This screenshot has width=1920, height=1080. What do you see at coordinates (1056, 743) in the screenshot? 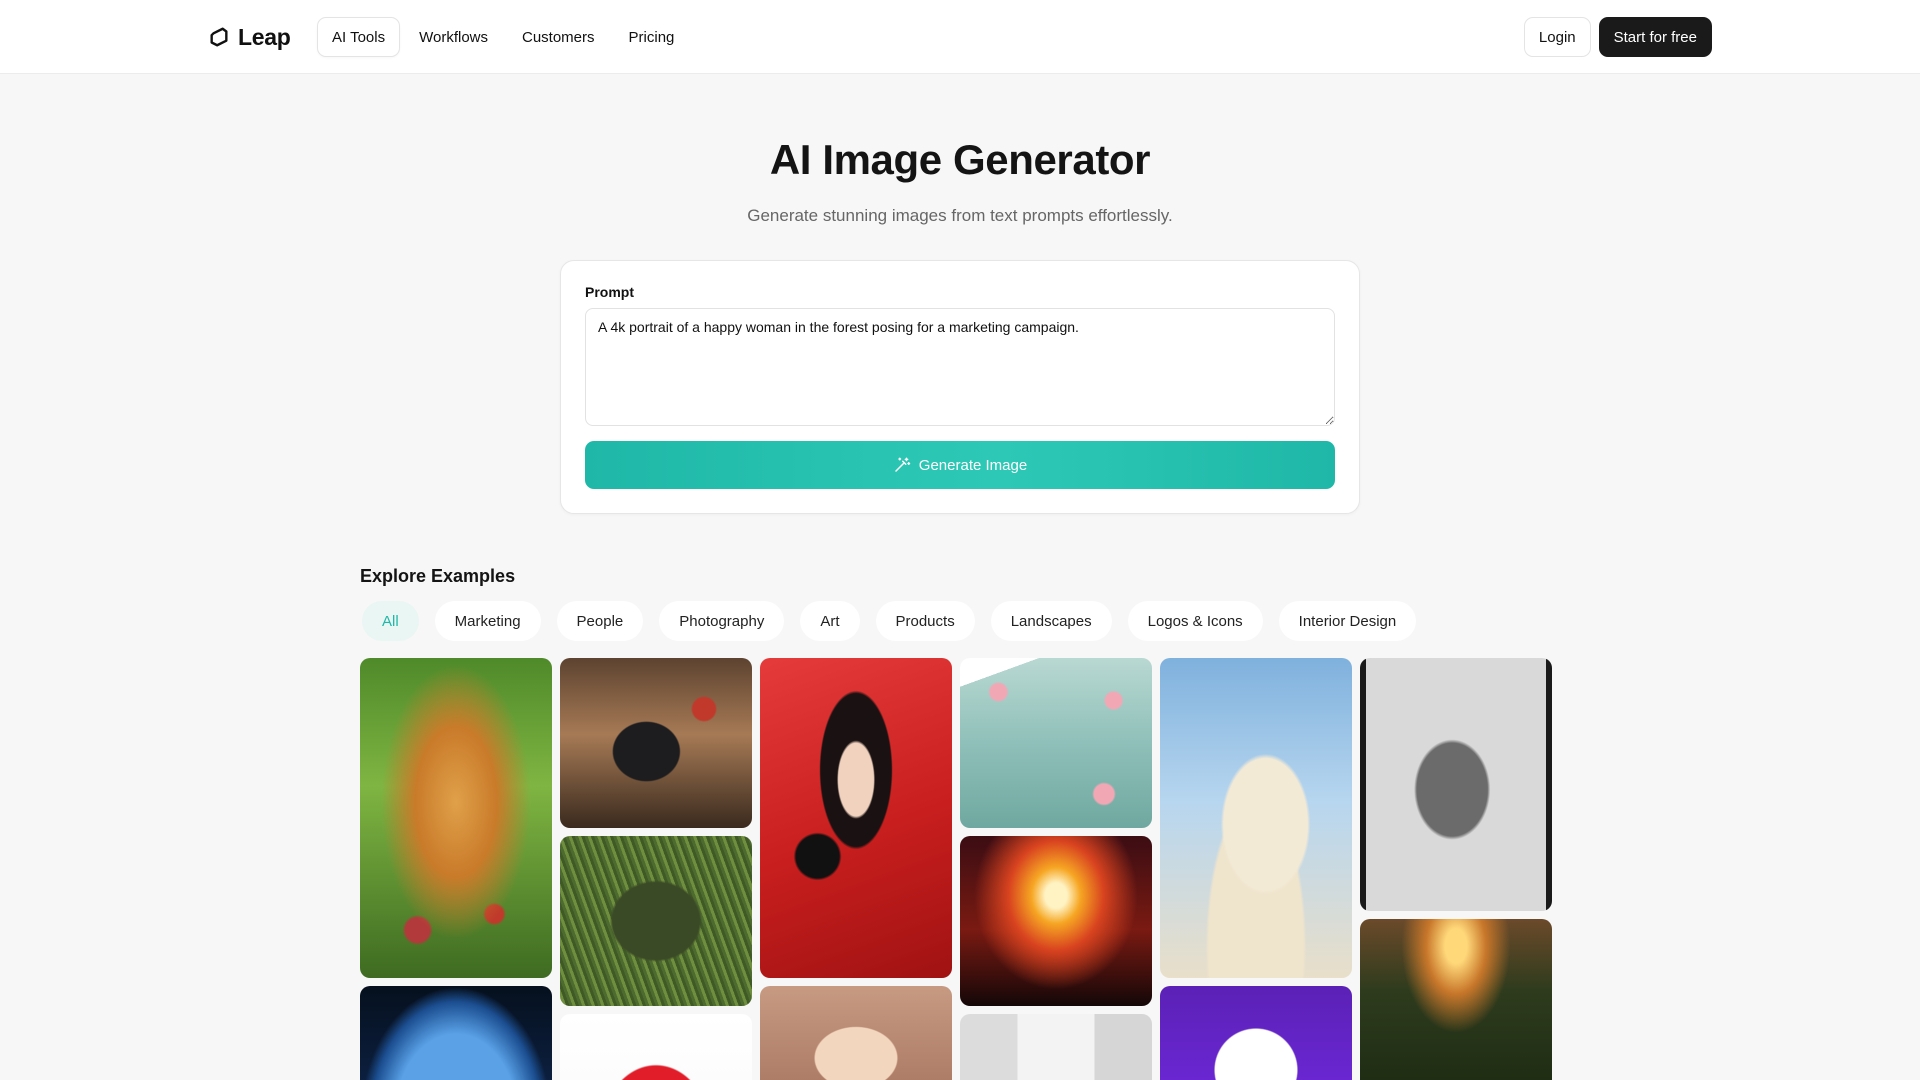
I see `example-image-crane-art` at bounding box center [1056, 743].